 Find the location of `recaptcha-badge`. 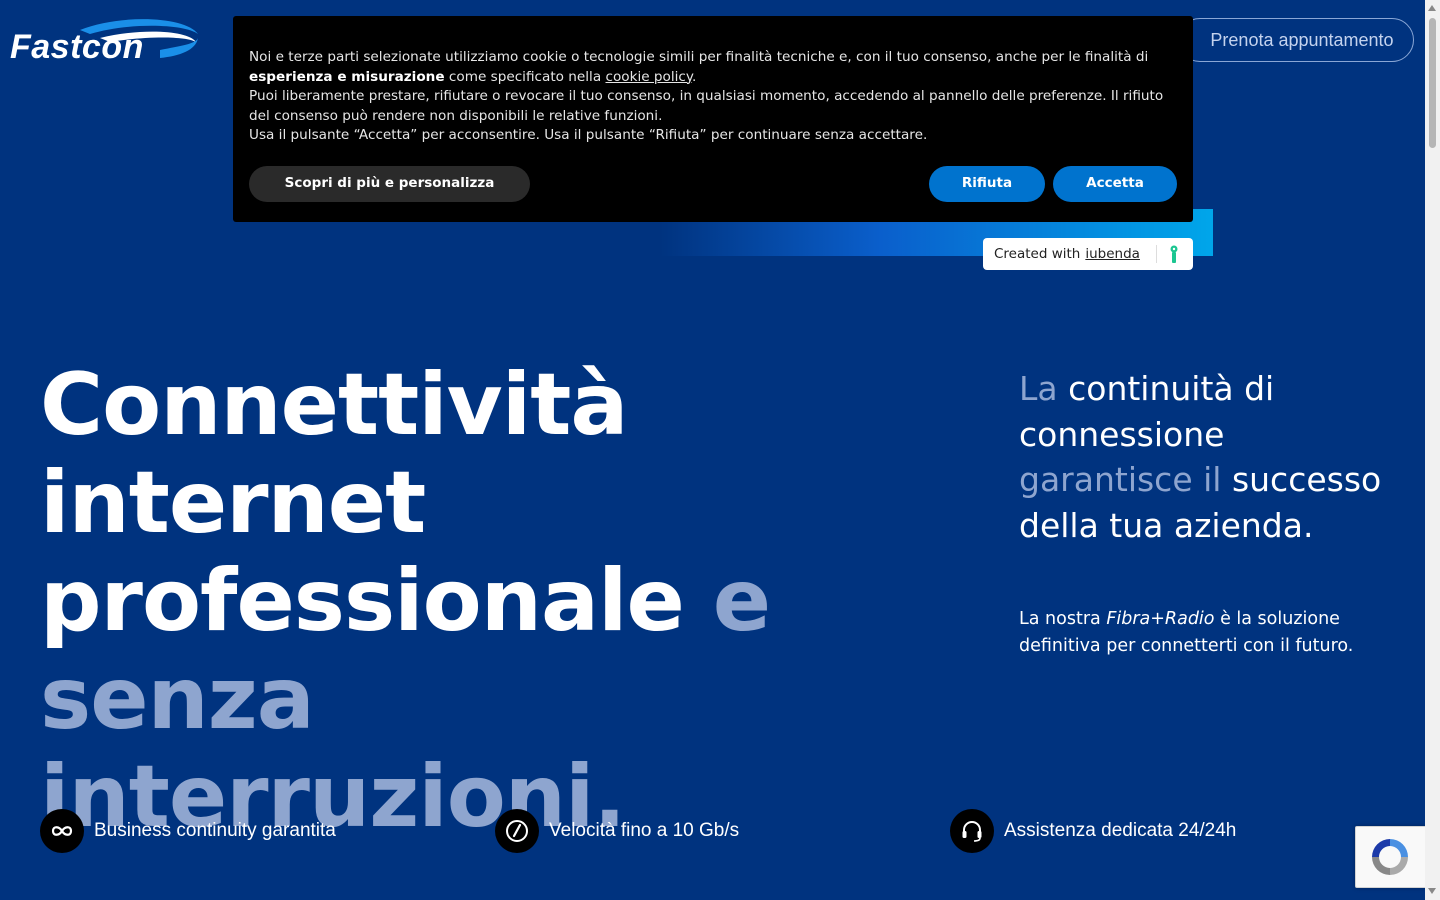

recaptcha-badge is located at coordinates (1391, 857).